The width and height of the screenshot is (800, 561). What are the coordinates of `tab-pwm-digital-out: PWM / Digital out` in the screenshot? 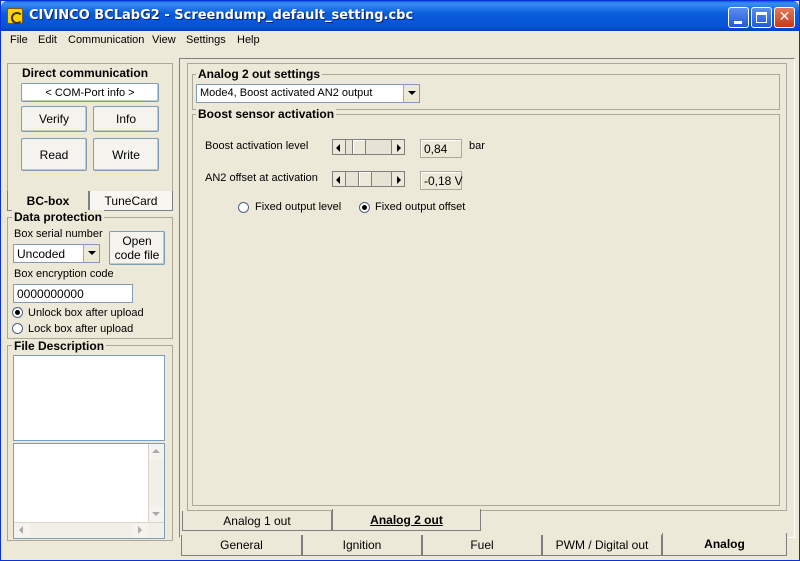 It's located at (602, 545).